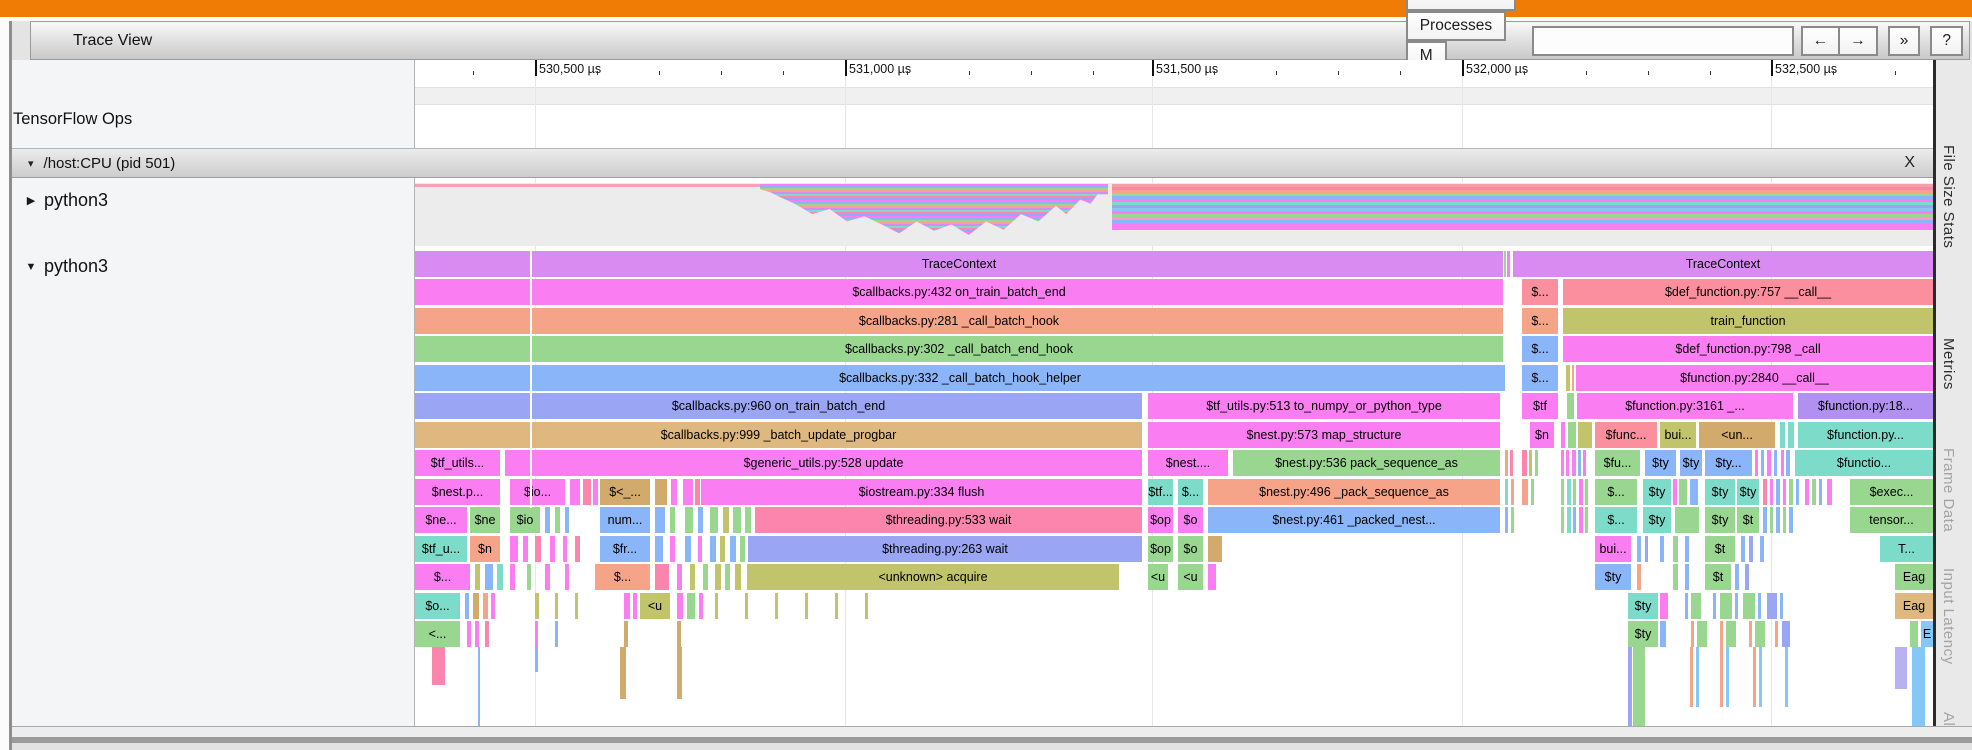 The height and width of the screenshot is (750, 1972). Describe the element at coordinates (1946, 40) in the screenshot. I see `help-button: ?` at that location.